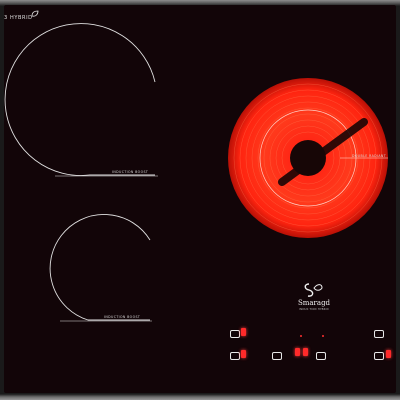 The image size is (400, 400). I want to click on zone-front-left, so click(100, 268).